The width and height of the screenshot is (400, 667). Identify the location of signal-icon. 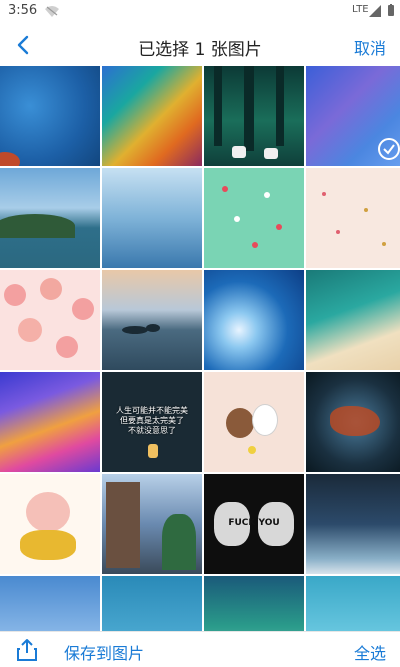
(375, 11).